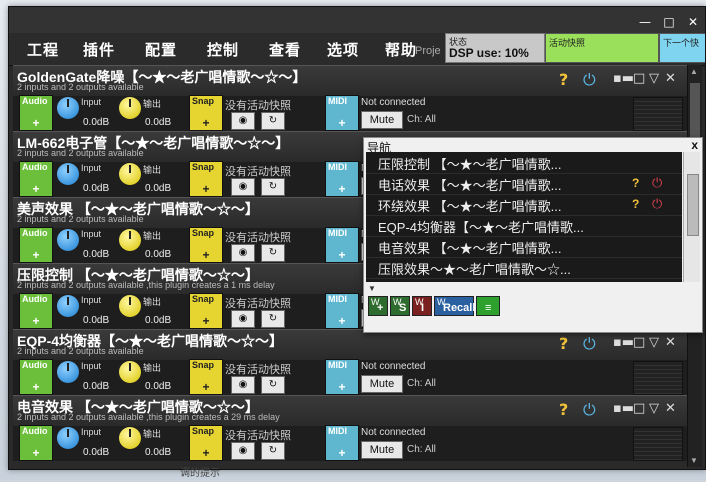  I want to click on active-snapshot-box: 活动快照, so click(602, 48).